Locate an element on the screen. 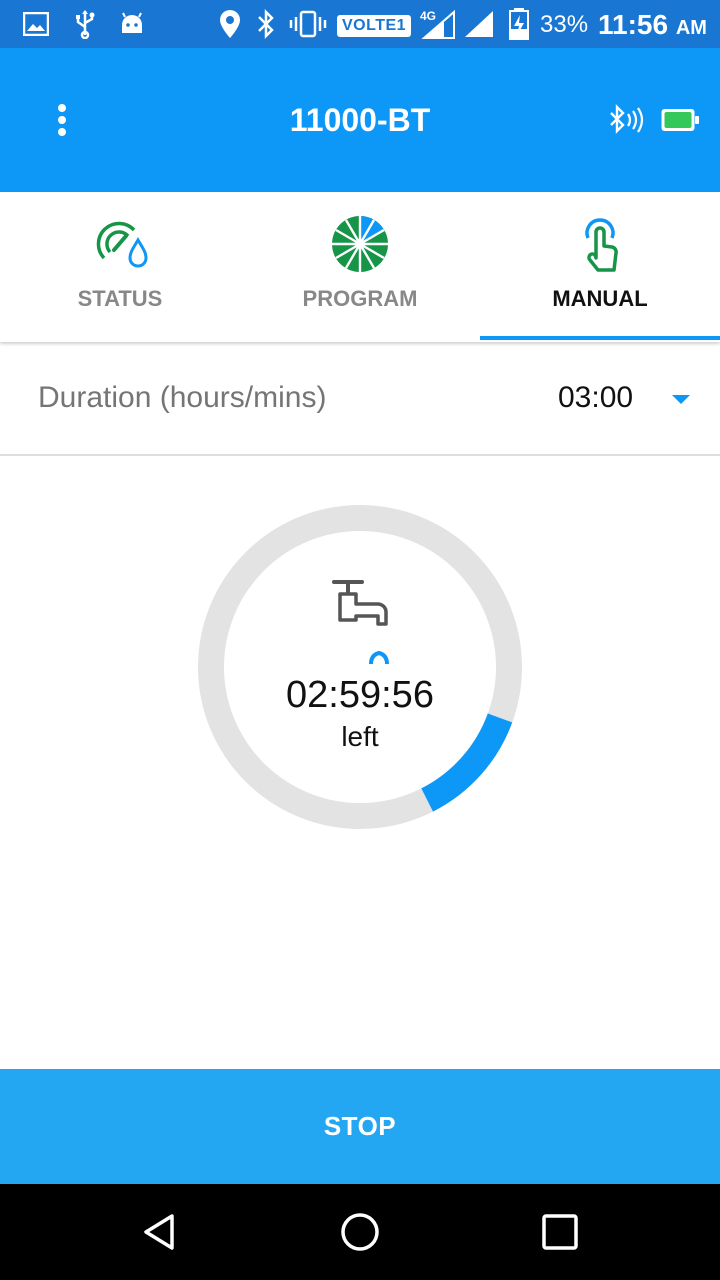  duration-label: Duration (hours/mins) is located at coordinates (182, 397).